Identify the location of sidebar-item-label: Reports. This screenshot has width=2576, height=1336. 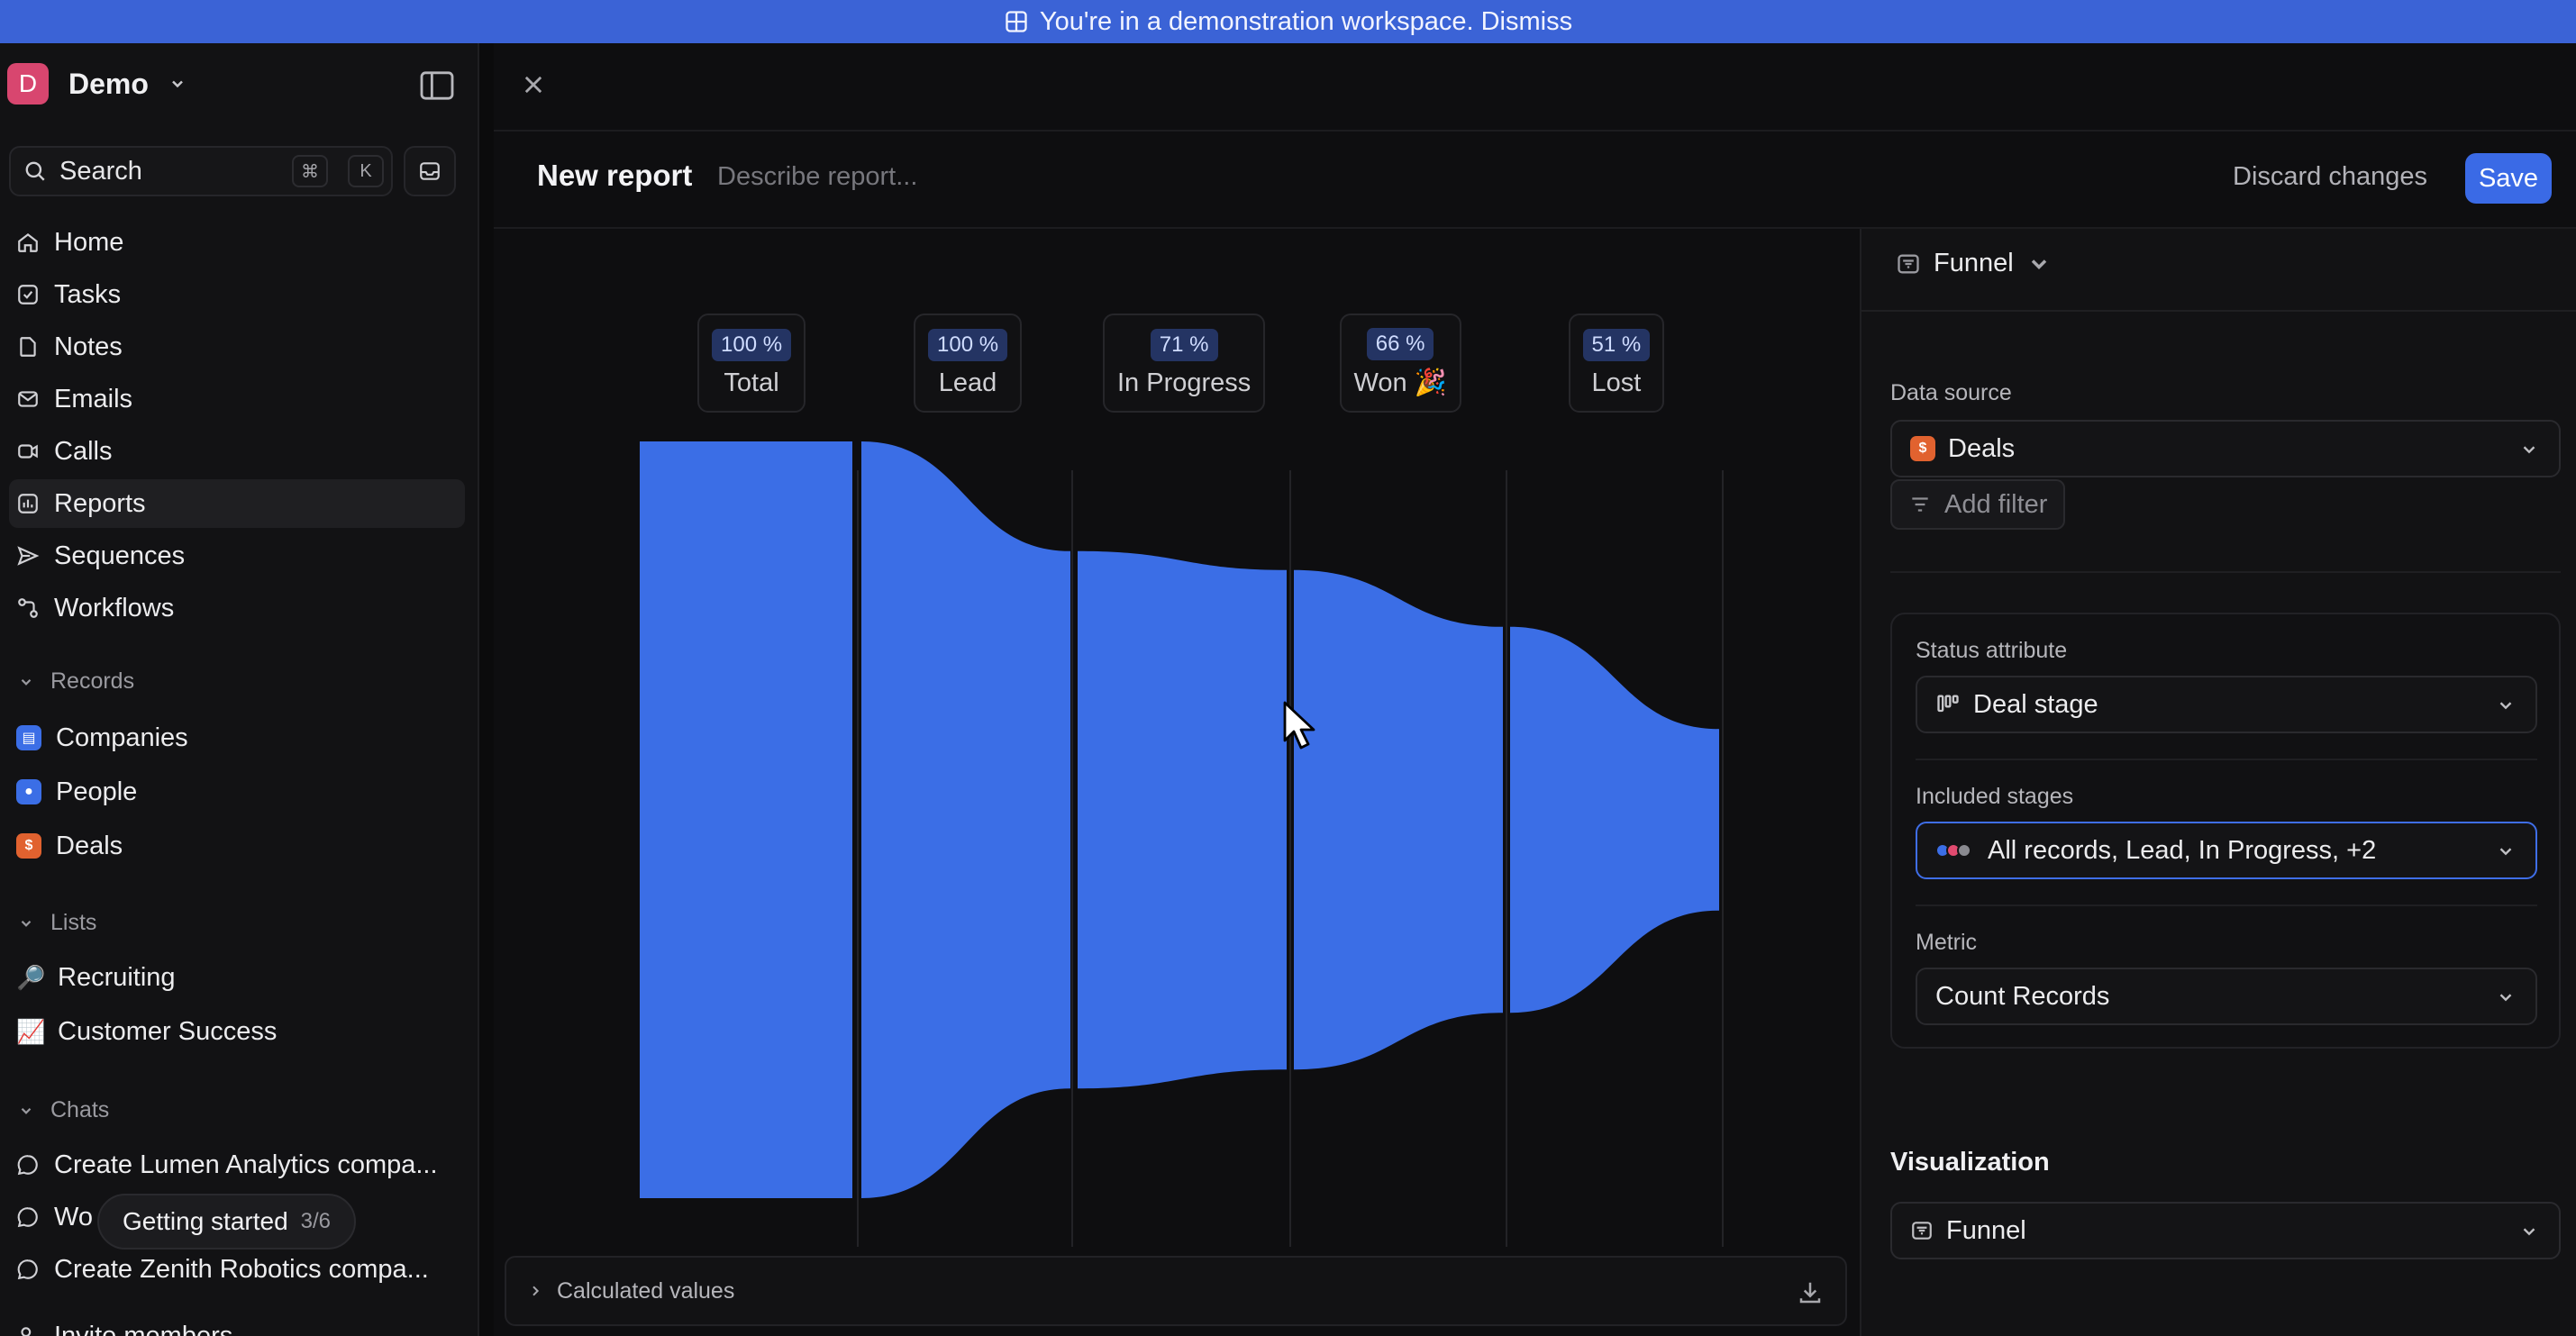
(100, 503).